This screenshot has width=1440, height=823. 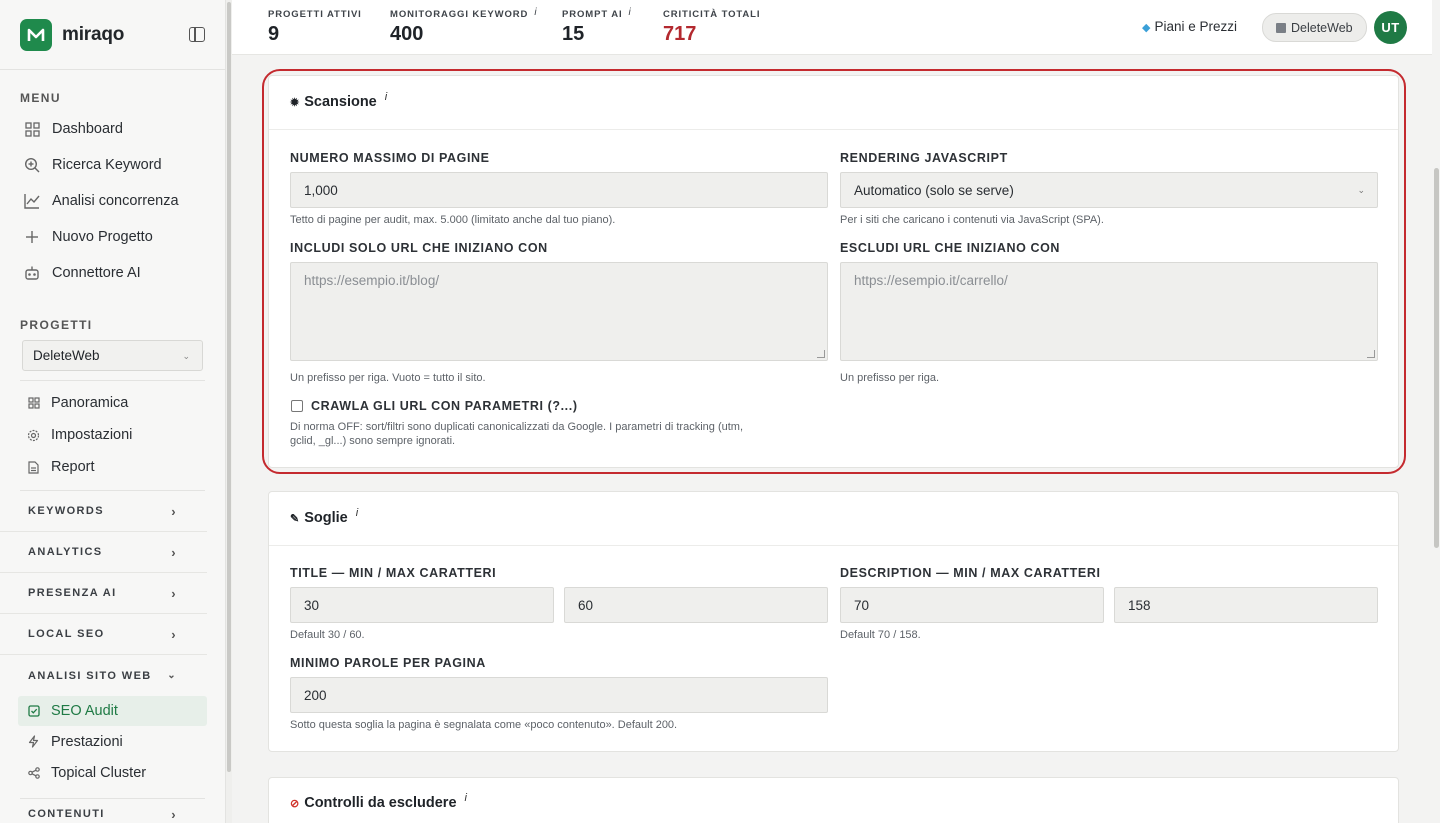 I want to click on group-label: PRESENZA AI, so click(x=72, y=593).